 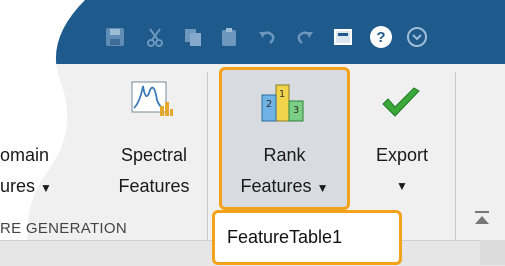 What do you see at coordinates (284, 155) in the screenshot?
I see `rank-label-line1: Rank` at bounding box center [284, 155].